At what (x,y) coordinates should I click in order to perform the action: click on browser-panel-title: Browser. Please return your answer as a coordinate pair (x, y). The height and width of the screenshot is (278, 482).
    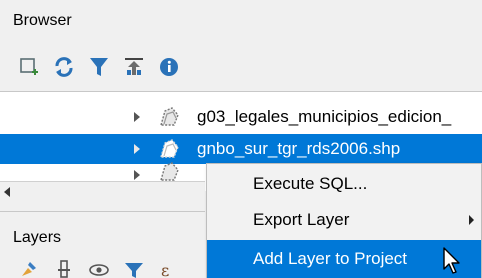
    Looking at the image, I should click on (42, 20).